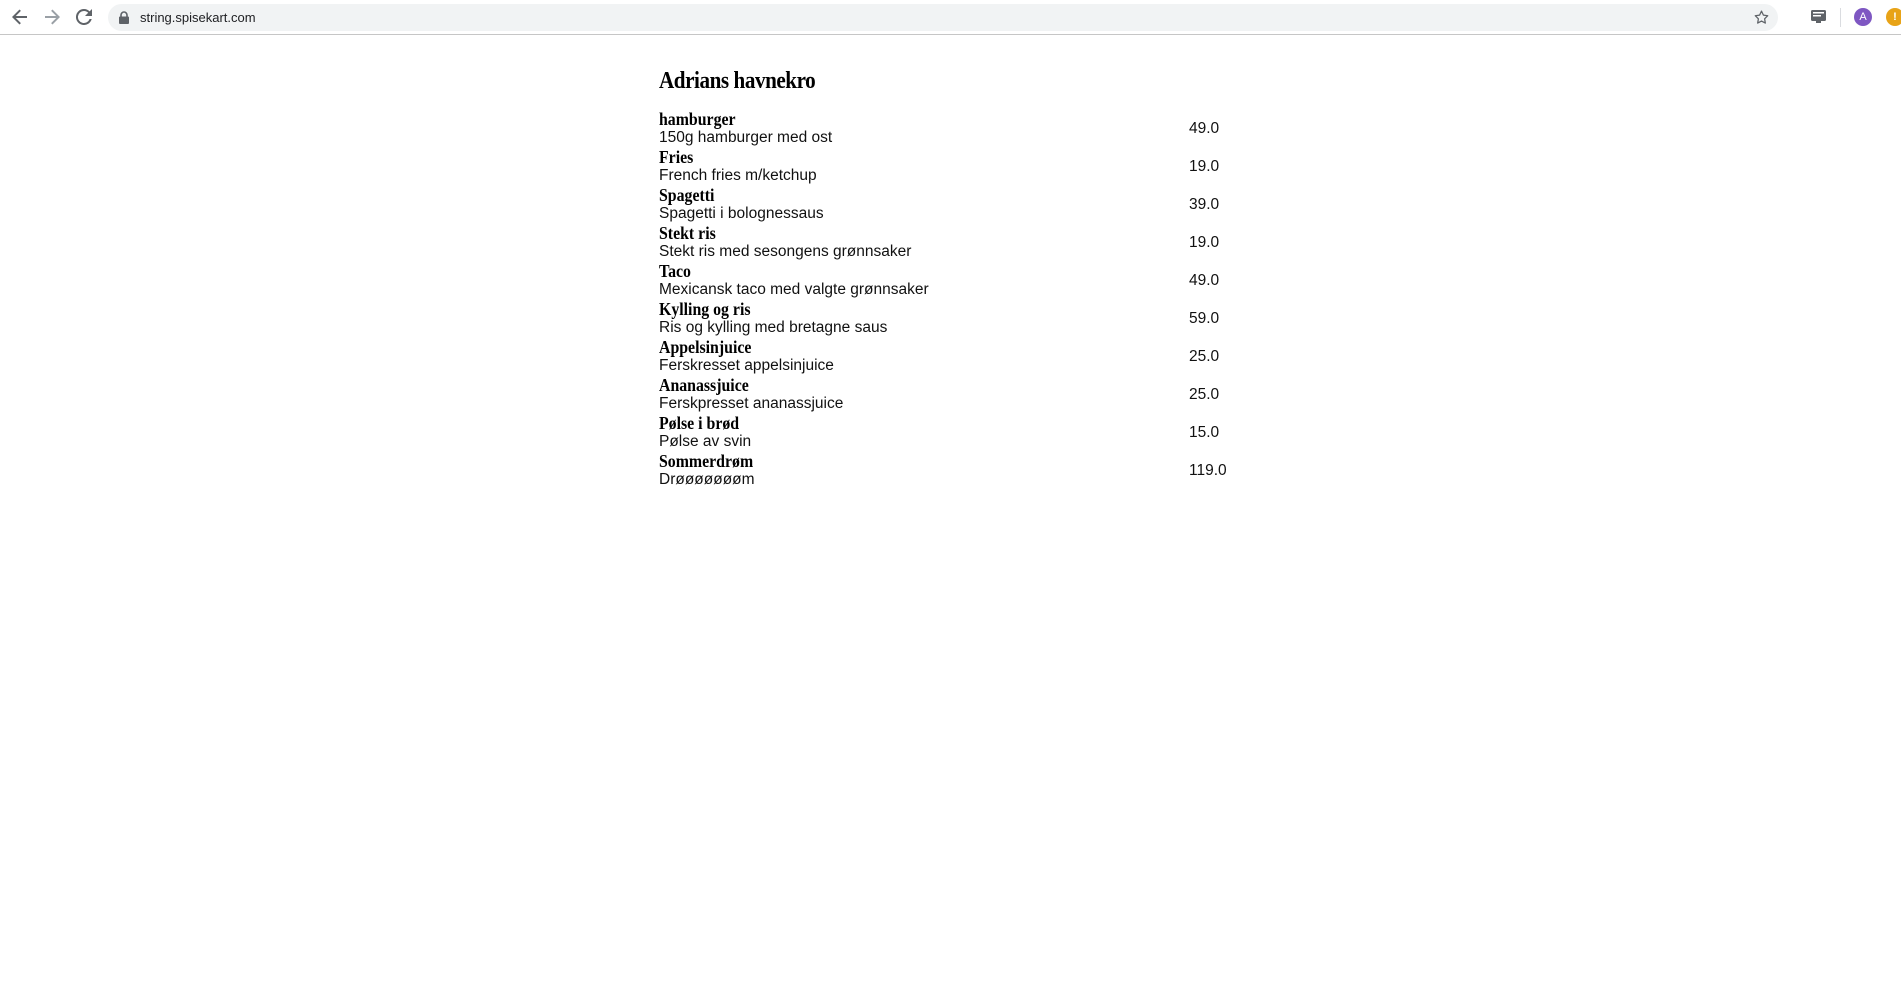  Describe the element at coordinates (949, 128) in the screenshot. I see `menu-item: hamburger 150g hamburger med ost 49.0` at that location.